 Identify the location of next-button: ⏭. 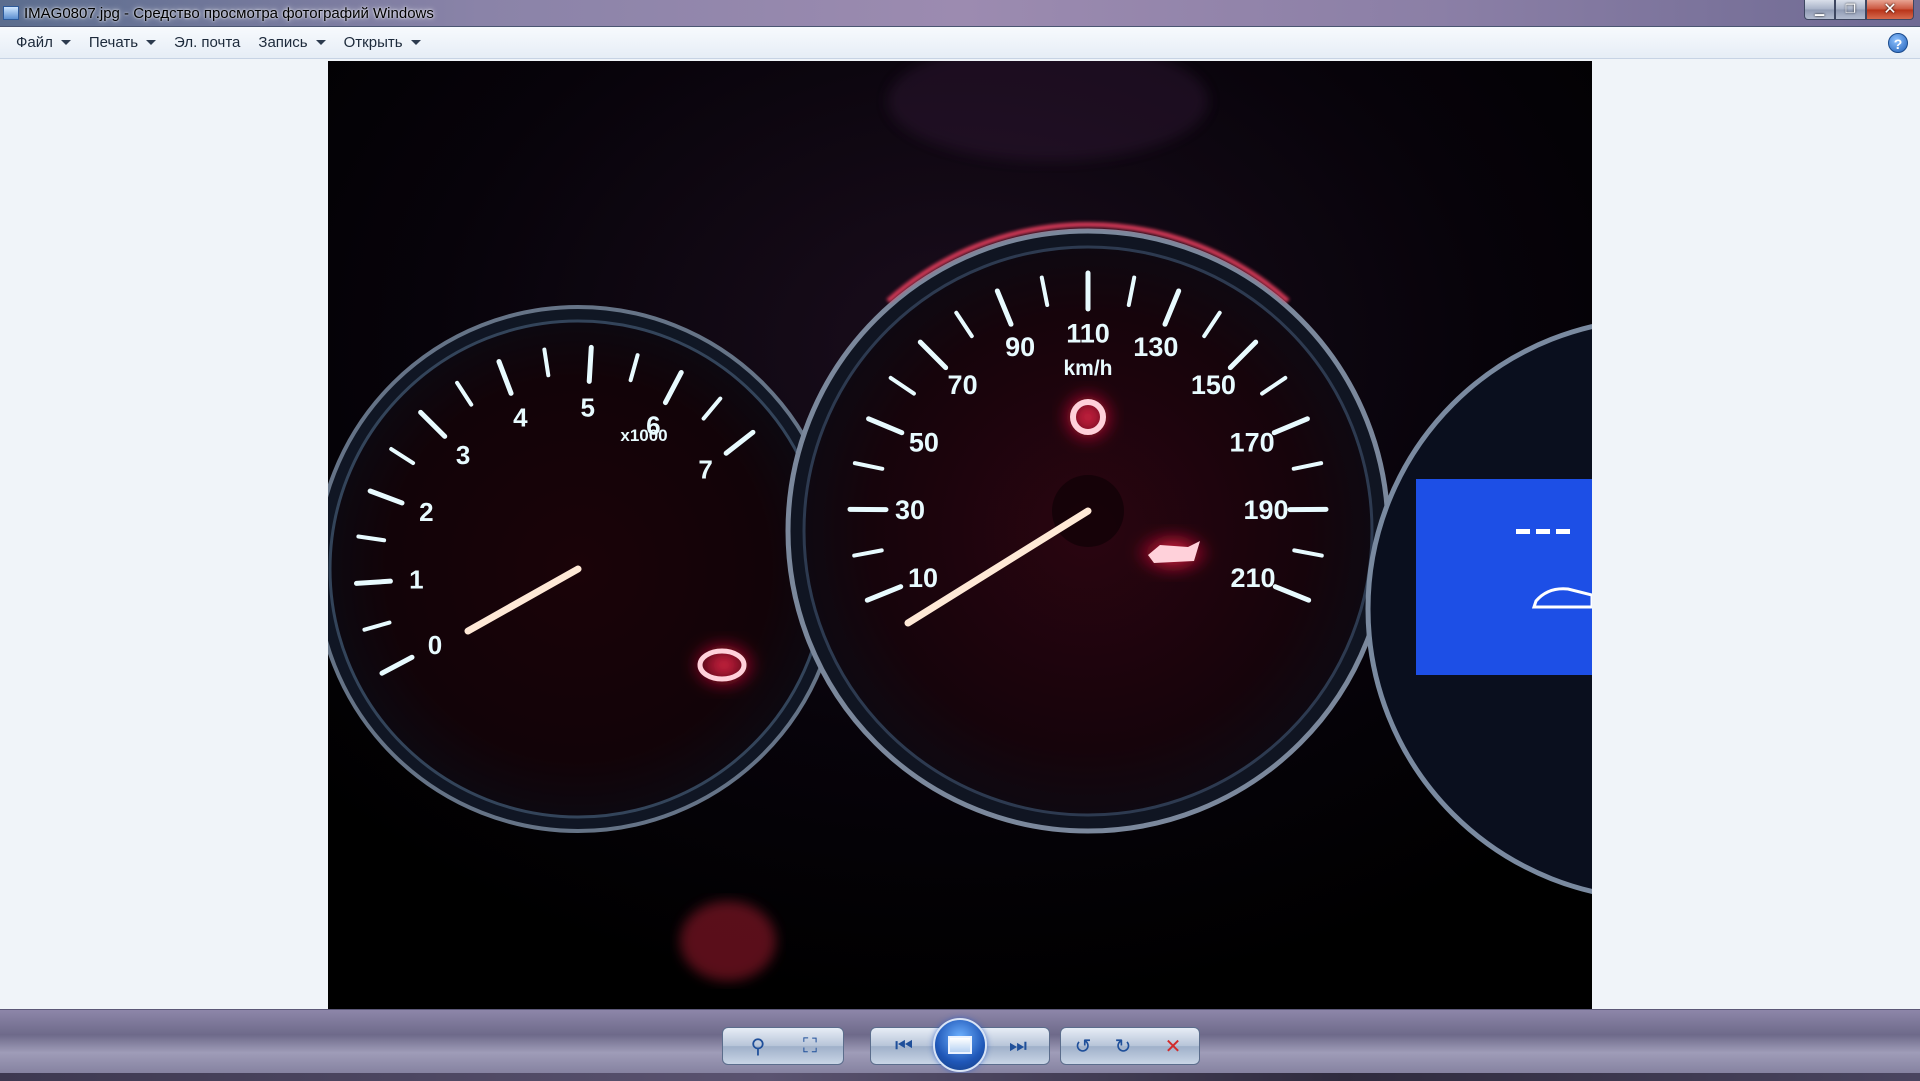
(1018, 1046).